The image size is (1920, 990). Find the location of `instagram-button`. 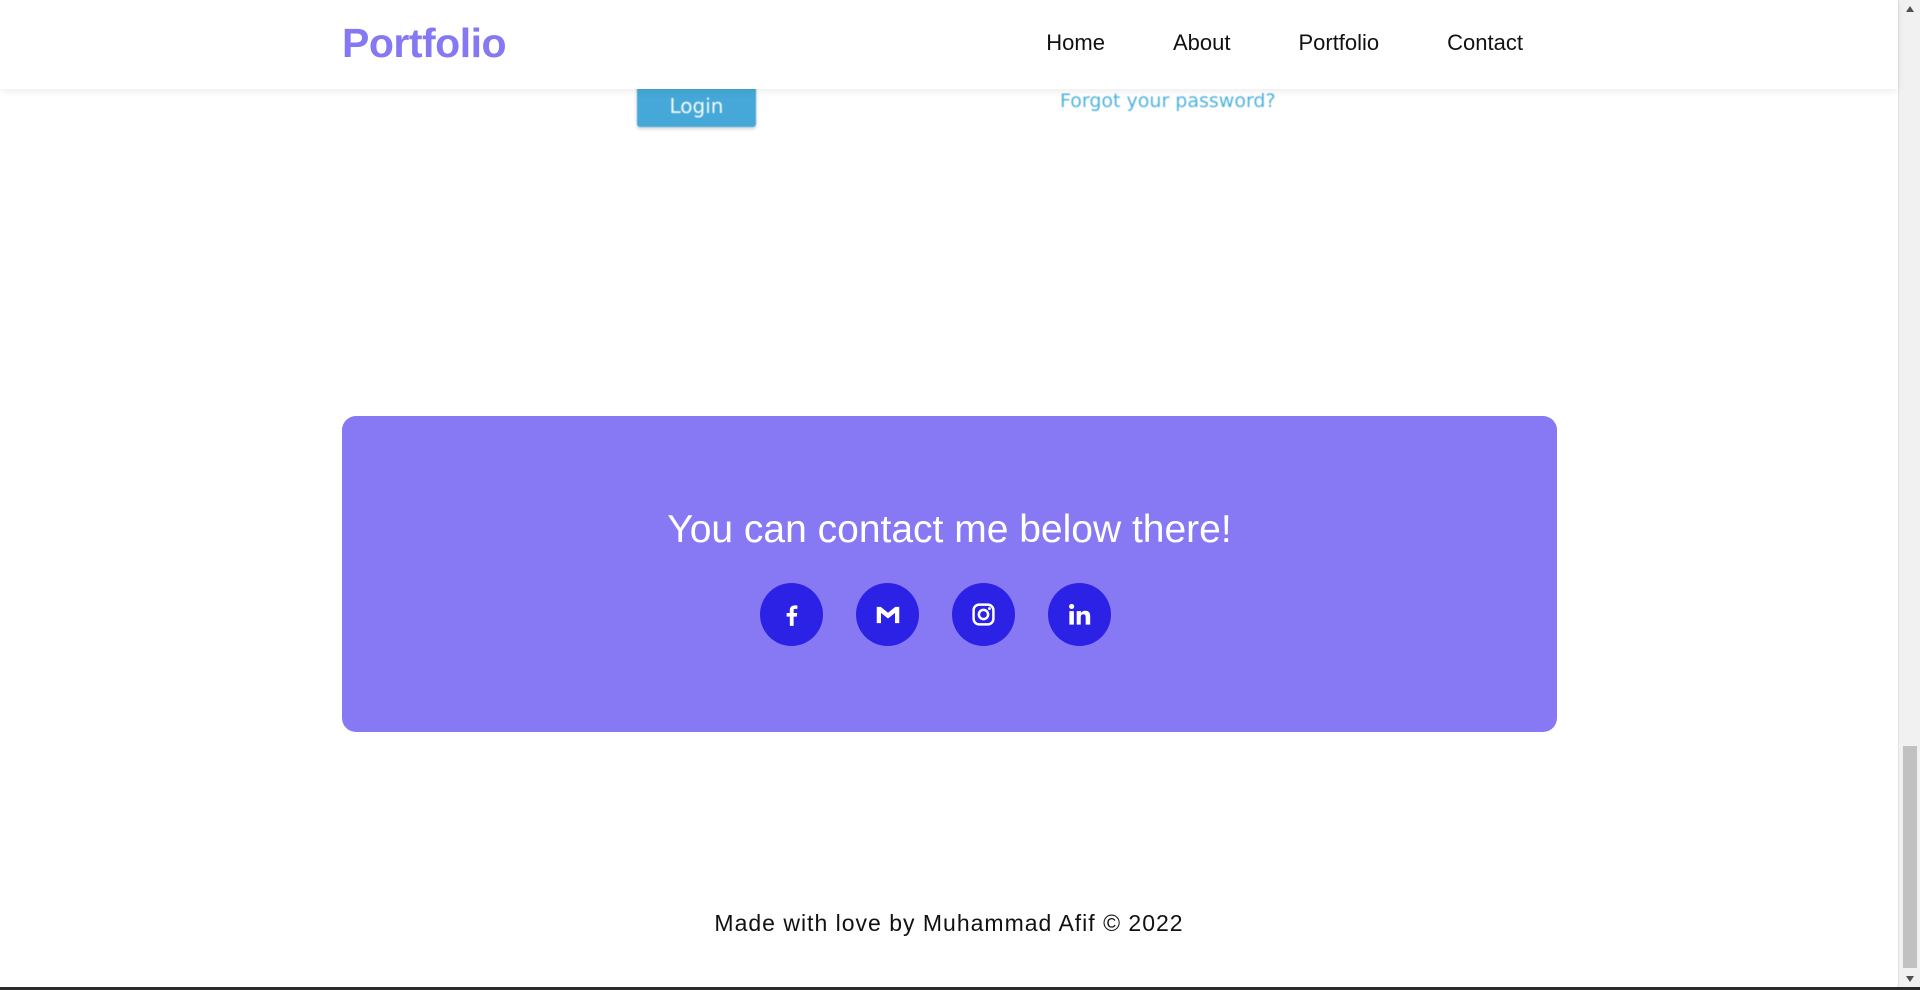

instagram-button is located at coordinates (983, 614).